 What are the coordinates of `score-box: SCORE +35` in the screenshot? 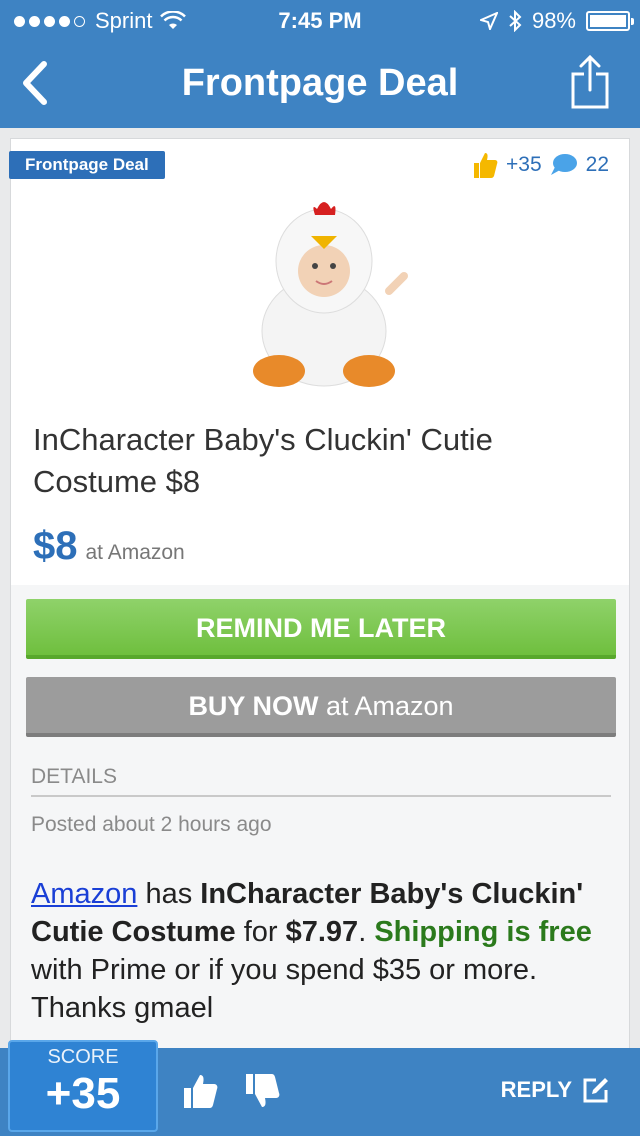 It's located at (83, 1086).